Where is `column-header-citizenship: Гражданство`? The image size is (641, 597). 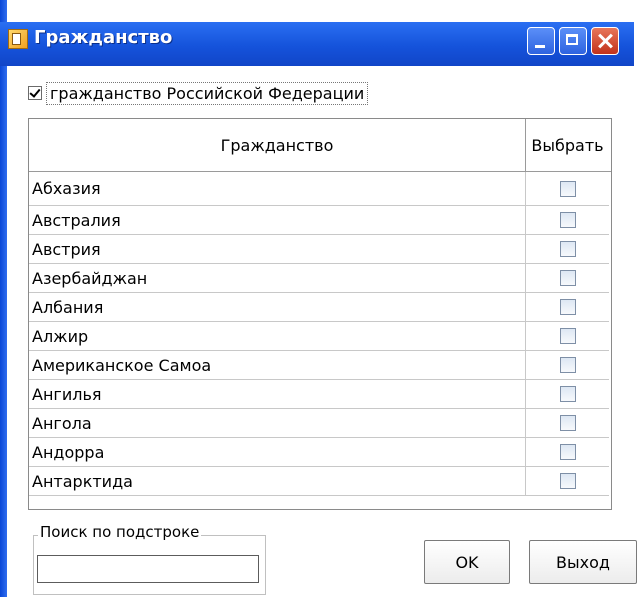 column-header-citizenship: Гражданство is located at coordinates (277, 145).